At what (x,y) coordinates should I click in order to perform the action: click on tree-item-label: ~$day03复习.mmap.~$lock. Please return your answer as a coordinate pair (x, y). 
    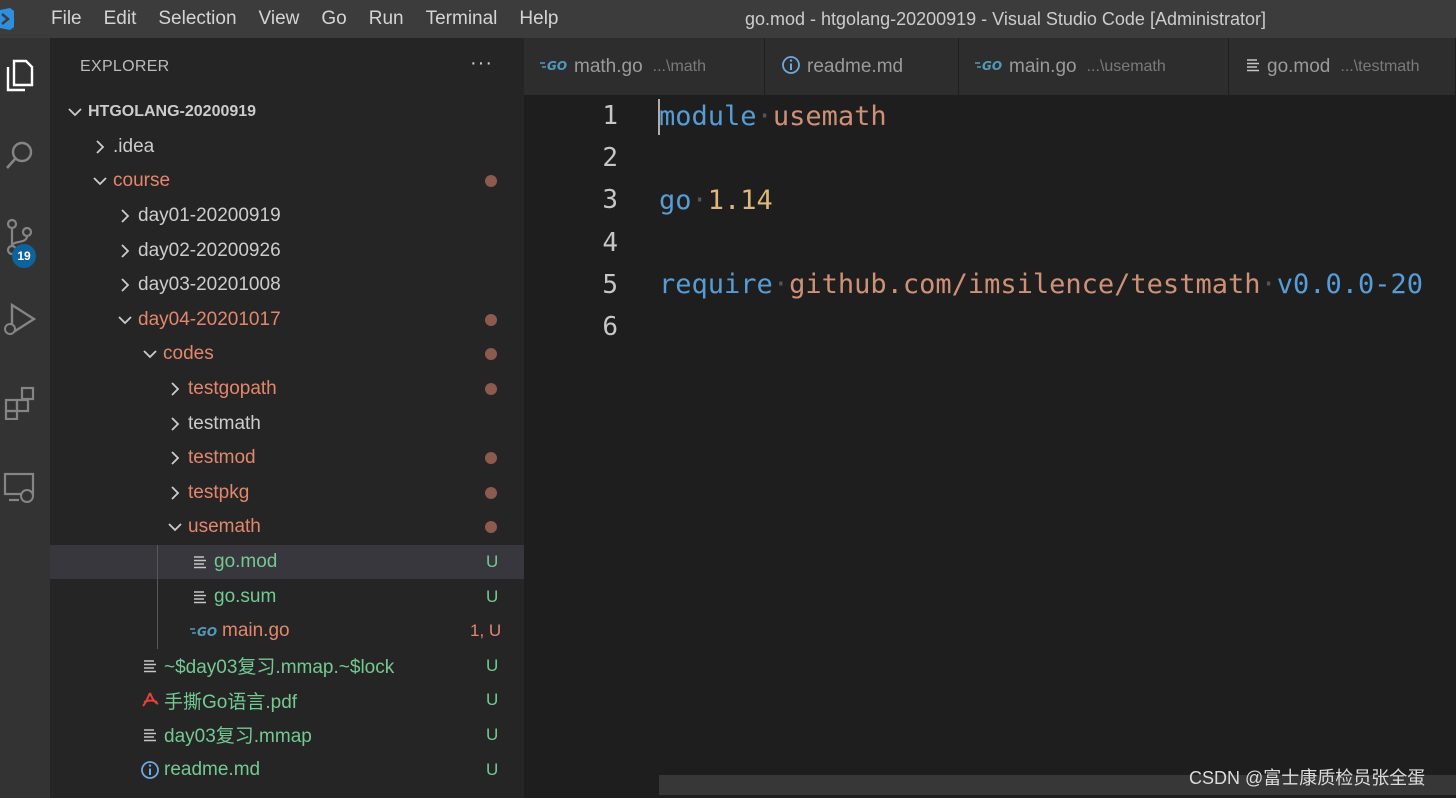
    Looking at the image, I should click on (279, 668).